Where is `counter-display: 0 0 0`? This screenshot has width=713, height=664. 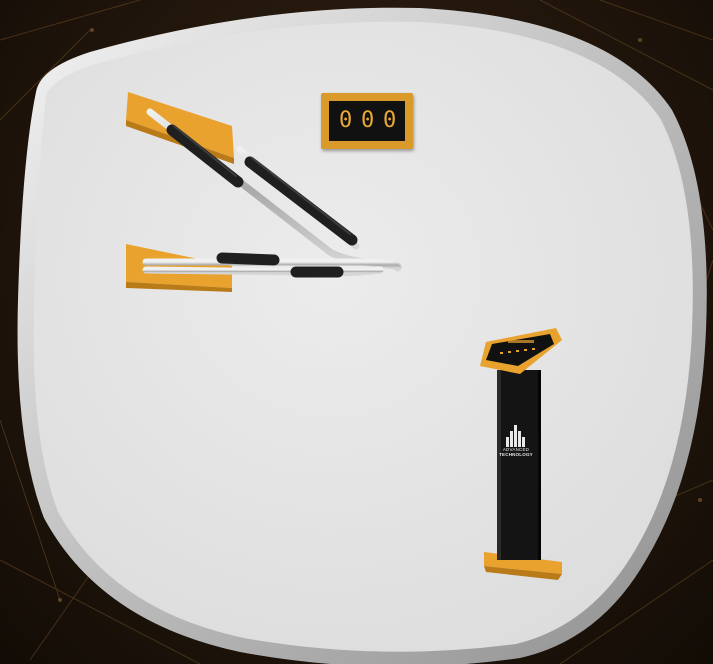
counter-display: 0 0 0 is located at coordinates (367, 121).